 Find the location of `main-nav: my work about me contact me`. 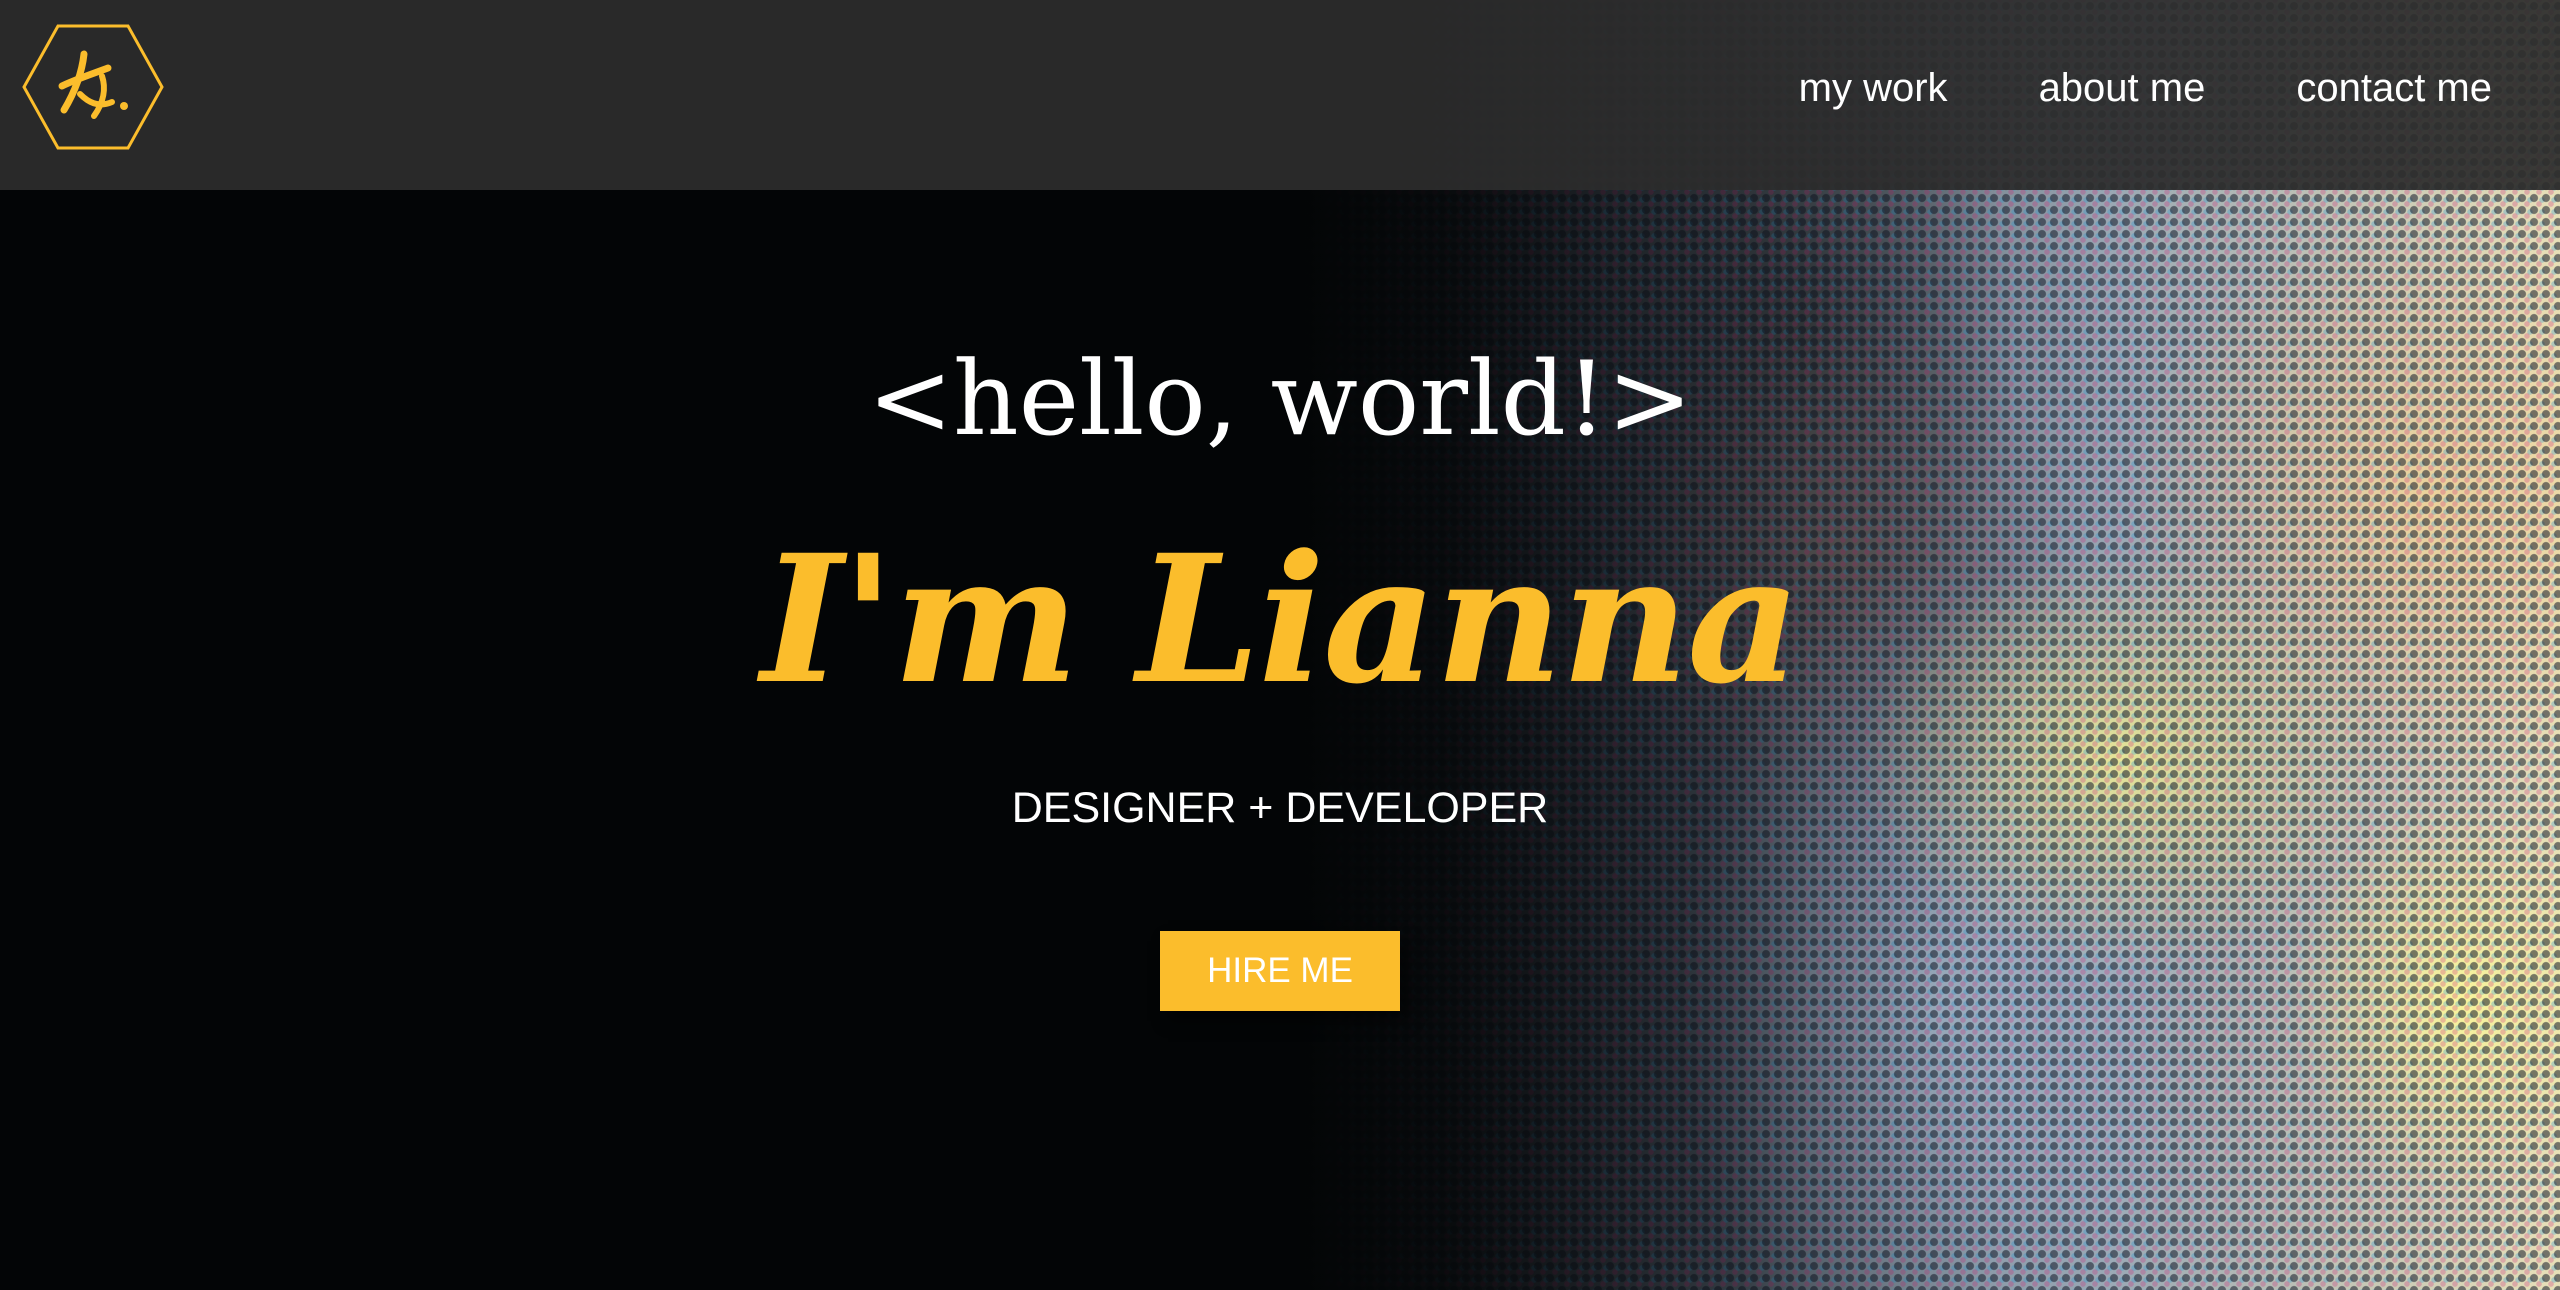

main-nav: my work about me contact me is located at coordinates (2145, 88).